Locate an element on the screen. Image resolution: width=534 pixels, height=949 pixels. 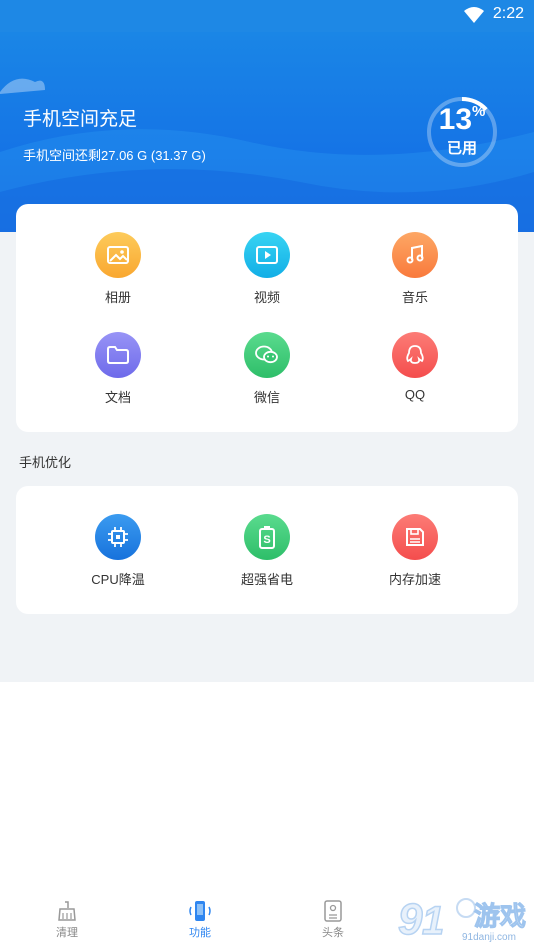
music-icon is located at coordinates (415, 255).